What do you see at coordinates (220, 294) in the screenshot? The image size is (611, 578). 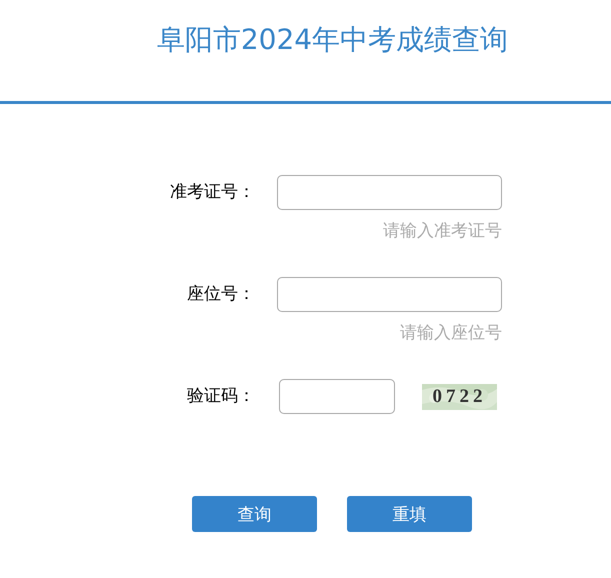 I see `field-label: 座位号：` at bounding box center [220, 294].